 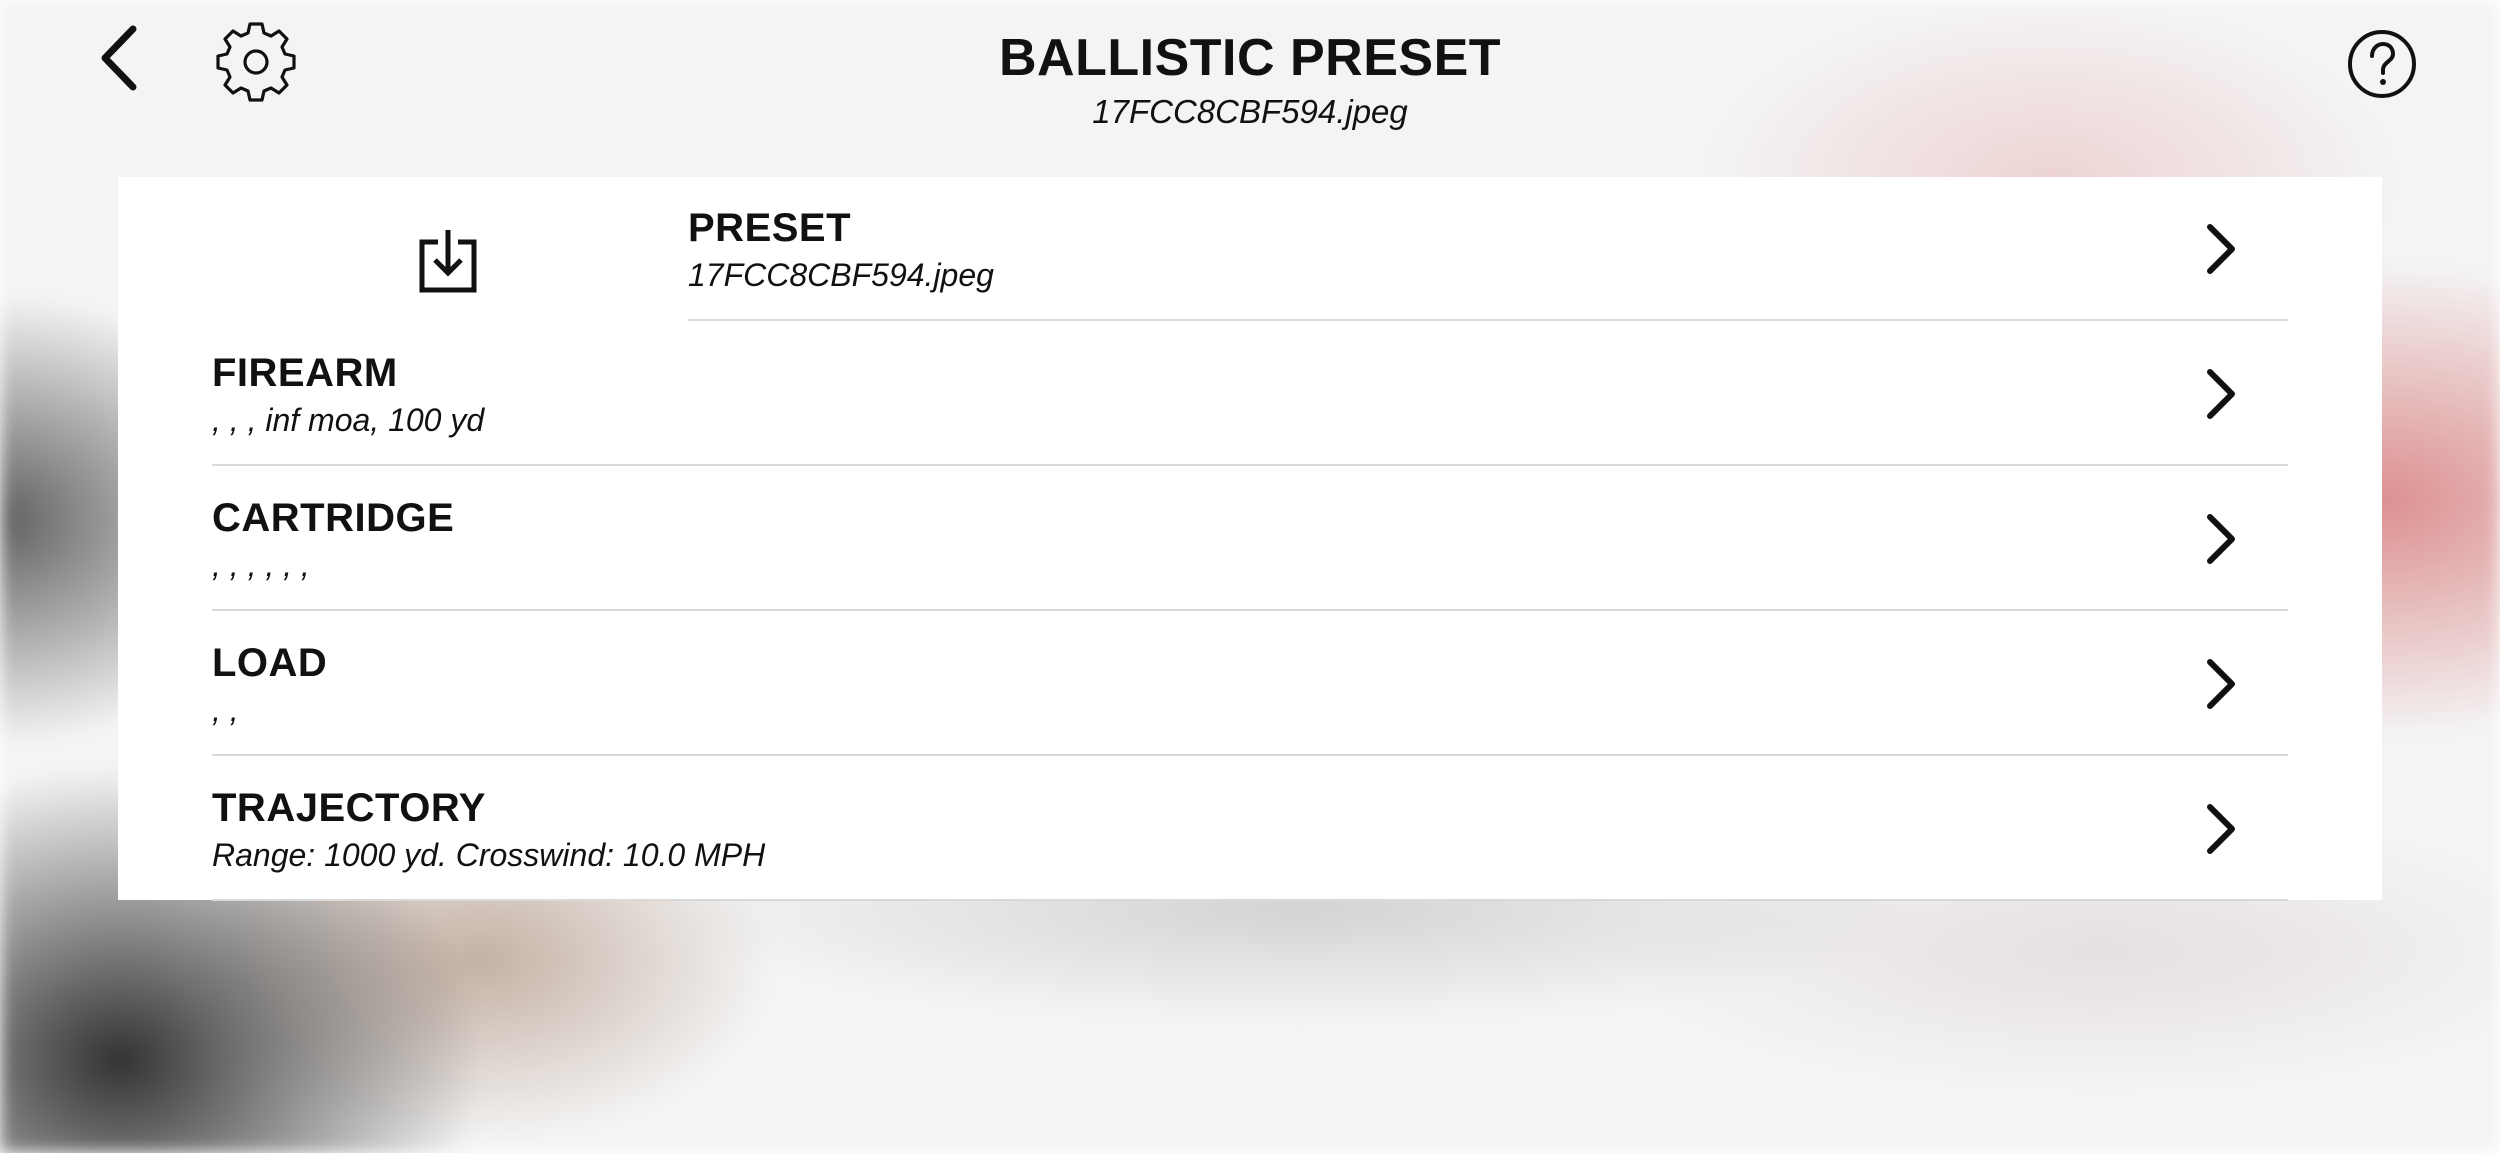 What do you see at coordinates (1250, 684) in the screenshot?
I see `list-row-load: LOAD , ,` at bounding box center [1250, 684].